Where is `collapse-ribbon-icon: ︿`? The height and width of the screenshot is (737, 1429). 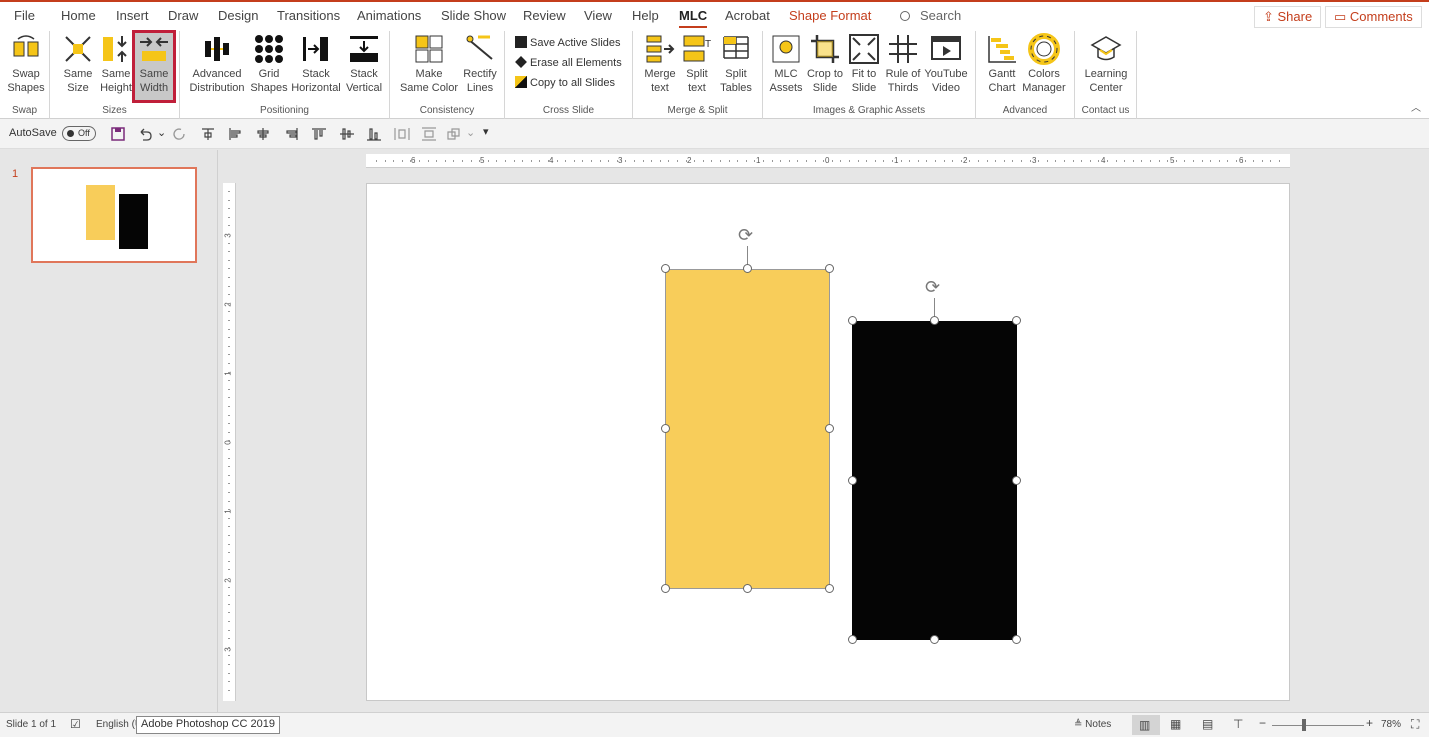 collapse-ribbon-icon: ︿ is located at coordinates (1416, 106).